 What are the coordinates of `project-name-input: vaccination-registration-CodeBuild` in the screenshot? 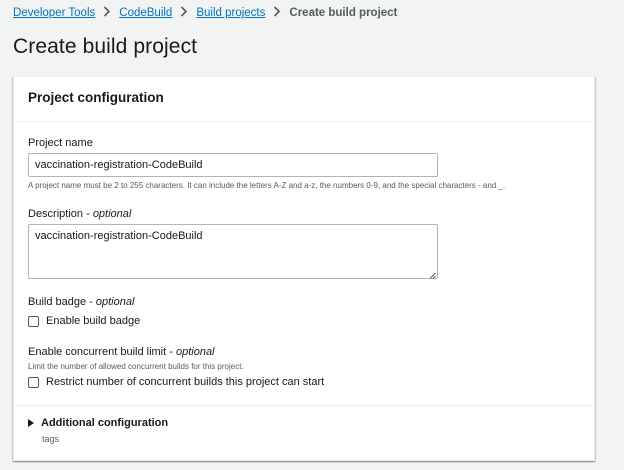 It's located at (233, 165).